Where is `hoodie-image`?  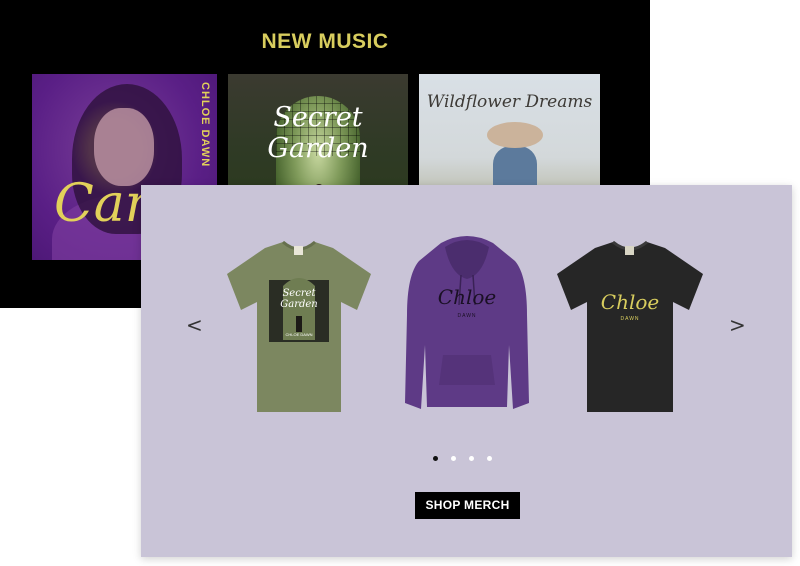
hoodie-image is located at coordinates (467, 322).